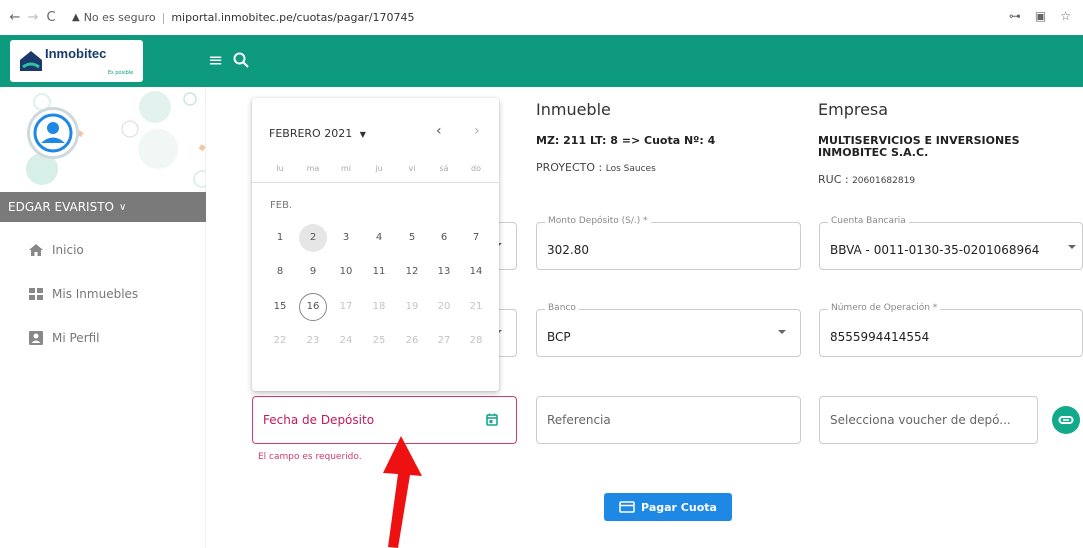 The image size is (1083, 548). What do you see at coordinates (310, 457) in the screenshot?
I see `fecha-error-message: El campo es requerido.` at bounding box center [310, 457].